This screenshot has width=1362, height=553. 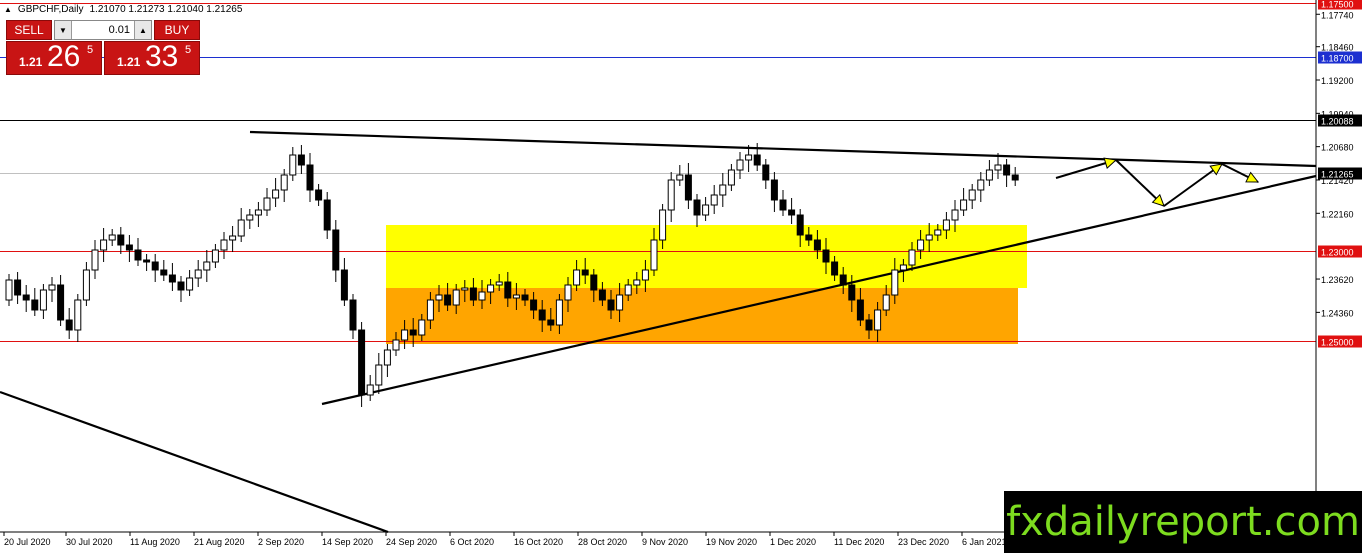 I want to click on supply-zone, so click(x=706, y=256).